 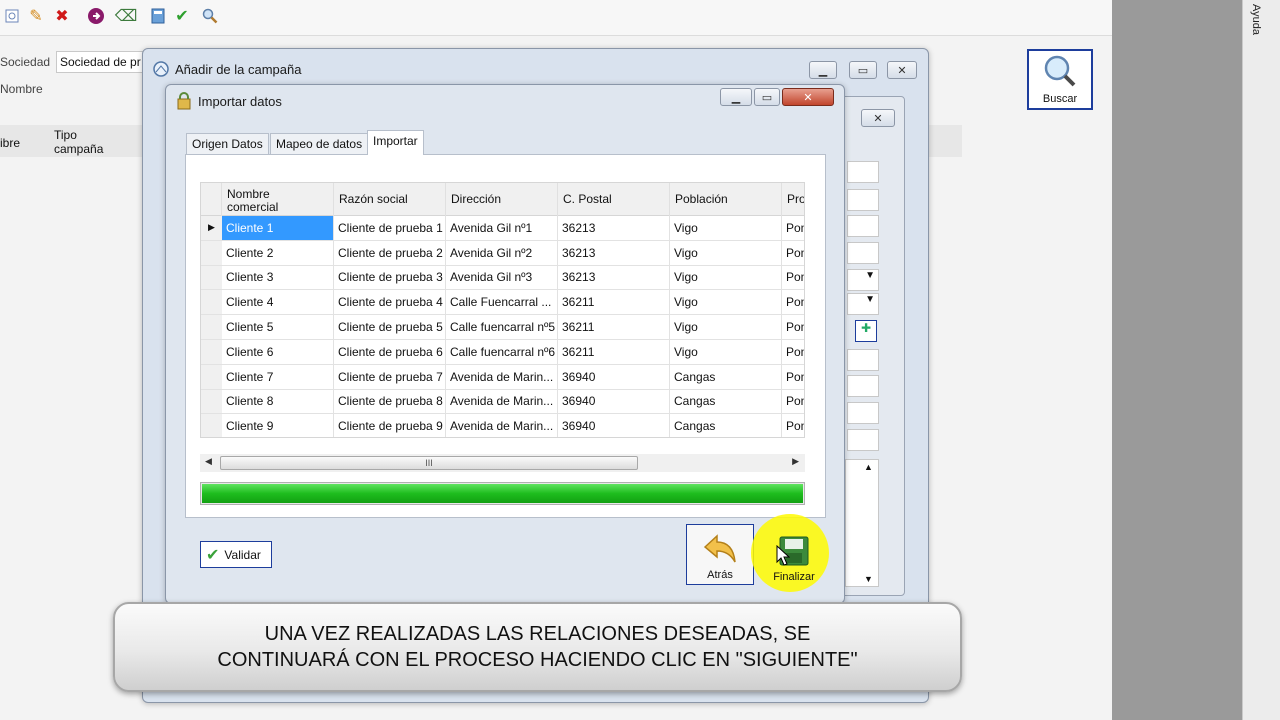 I want to click on buscar-button: Buscar, so click(x=1060, y=79).